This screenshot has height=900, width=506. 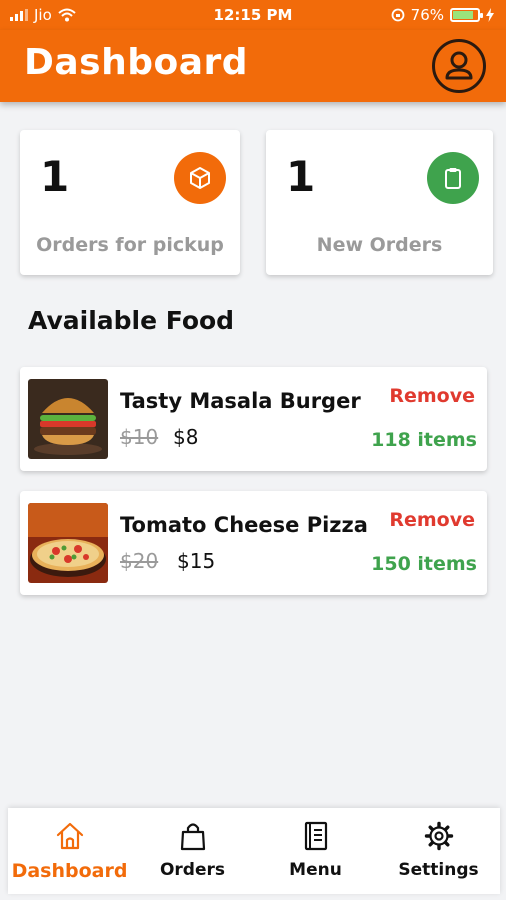 I want to click on original-price: $20, so click(x=139, y=561).